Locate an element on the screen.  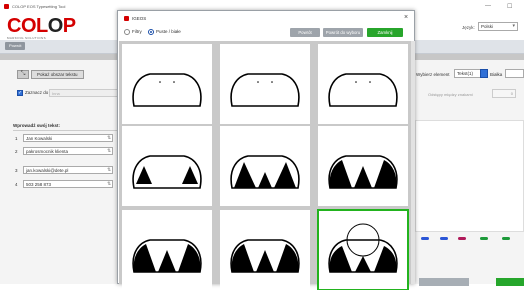
partial-corner-frame-icon is located at coordinates (167, 166).